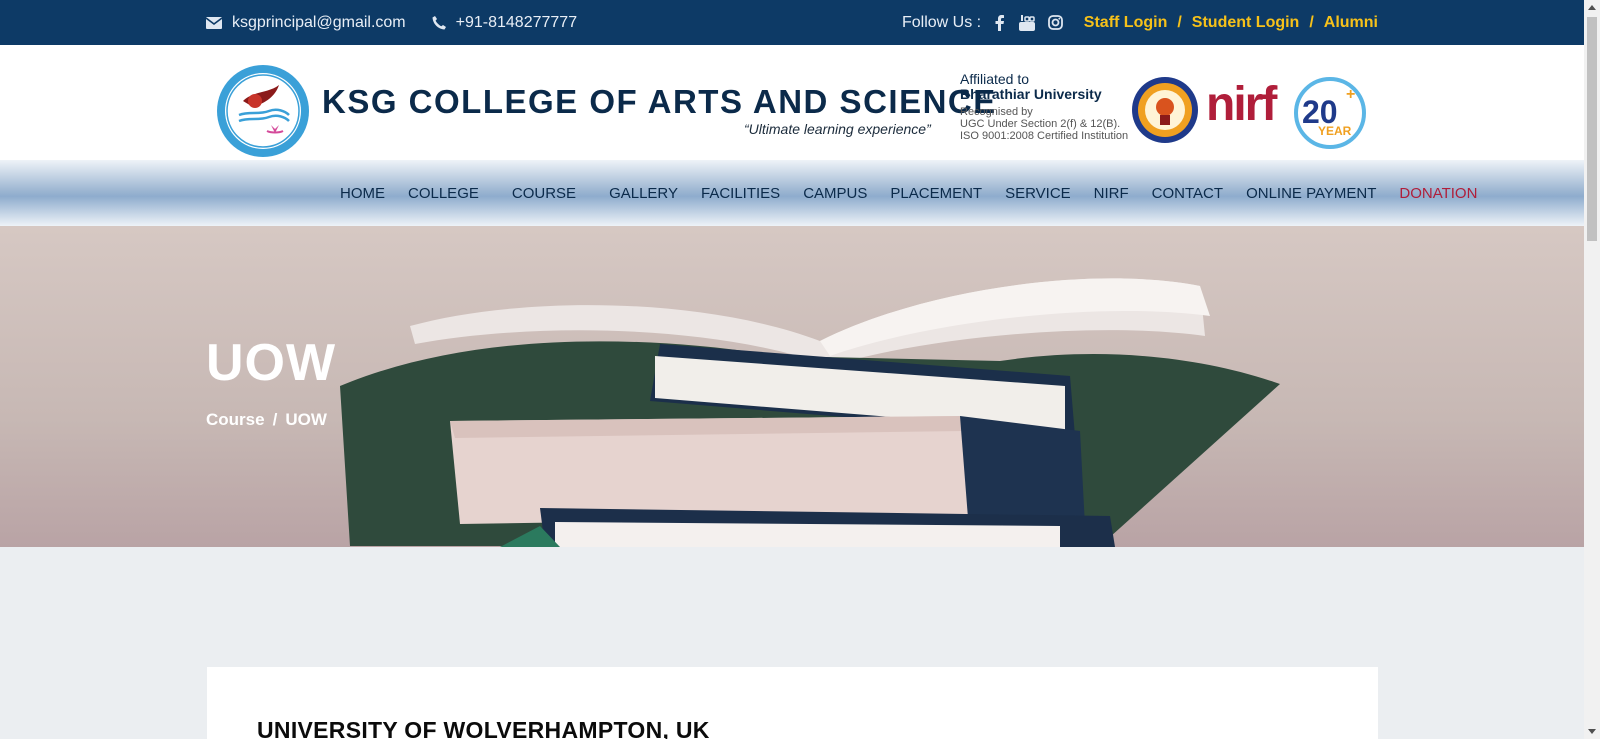 Image resolution: width=1600 pixels, height=739 pixels. I want to click on nav-item-college: COLLEGE, so click(443, 193).